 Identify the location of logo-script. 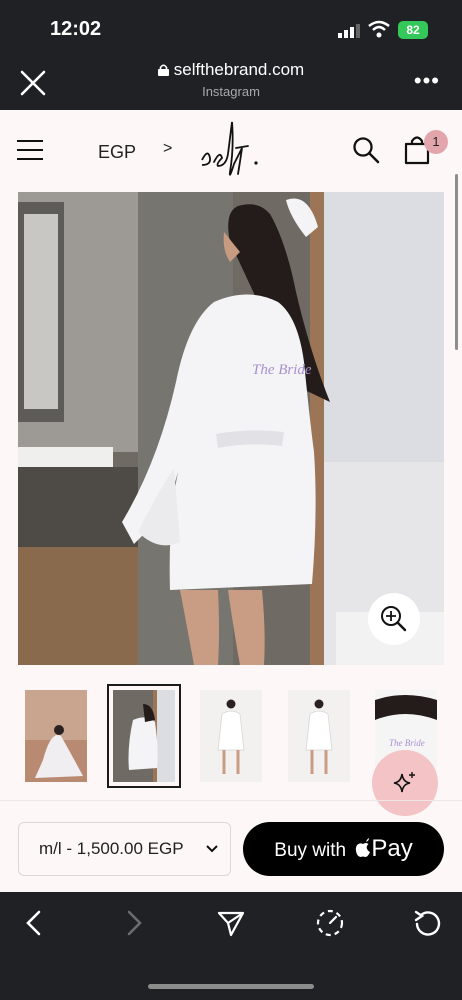
(229, 148).